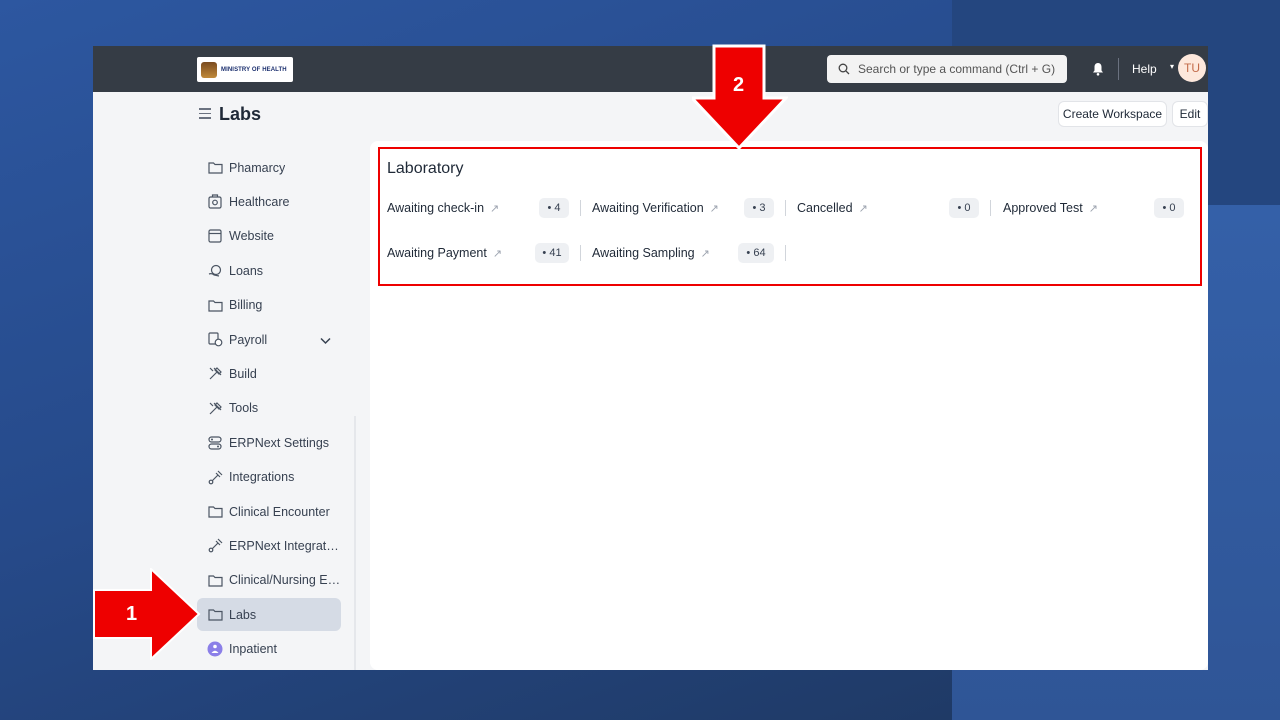  Describe the element at coordinates (215, 236) in the screenshot. I see `website-icon` at that location.